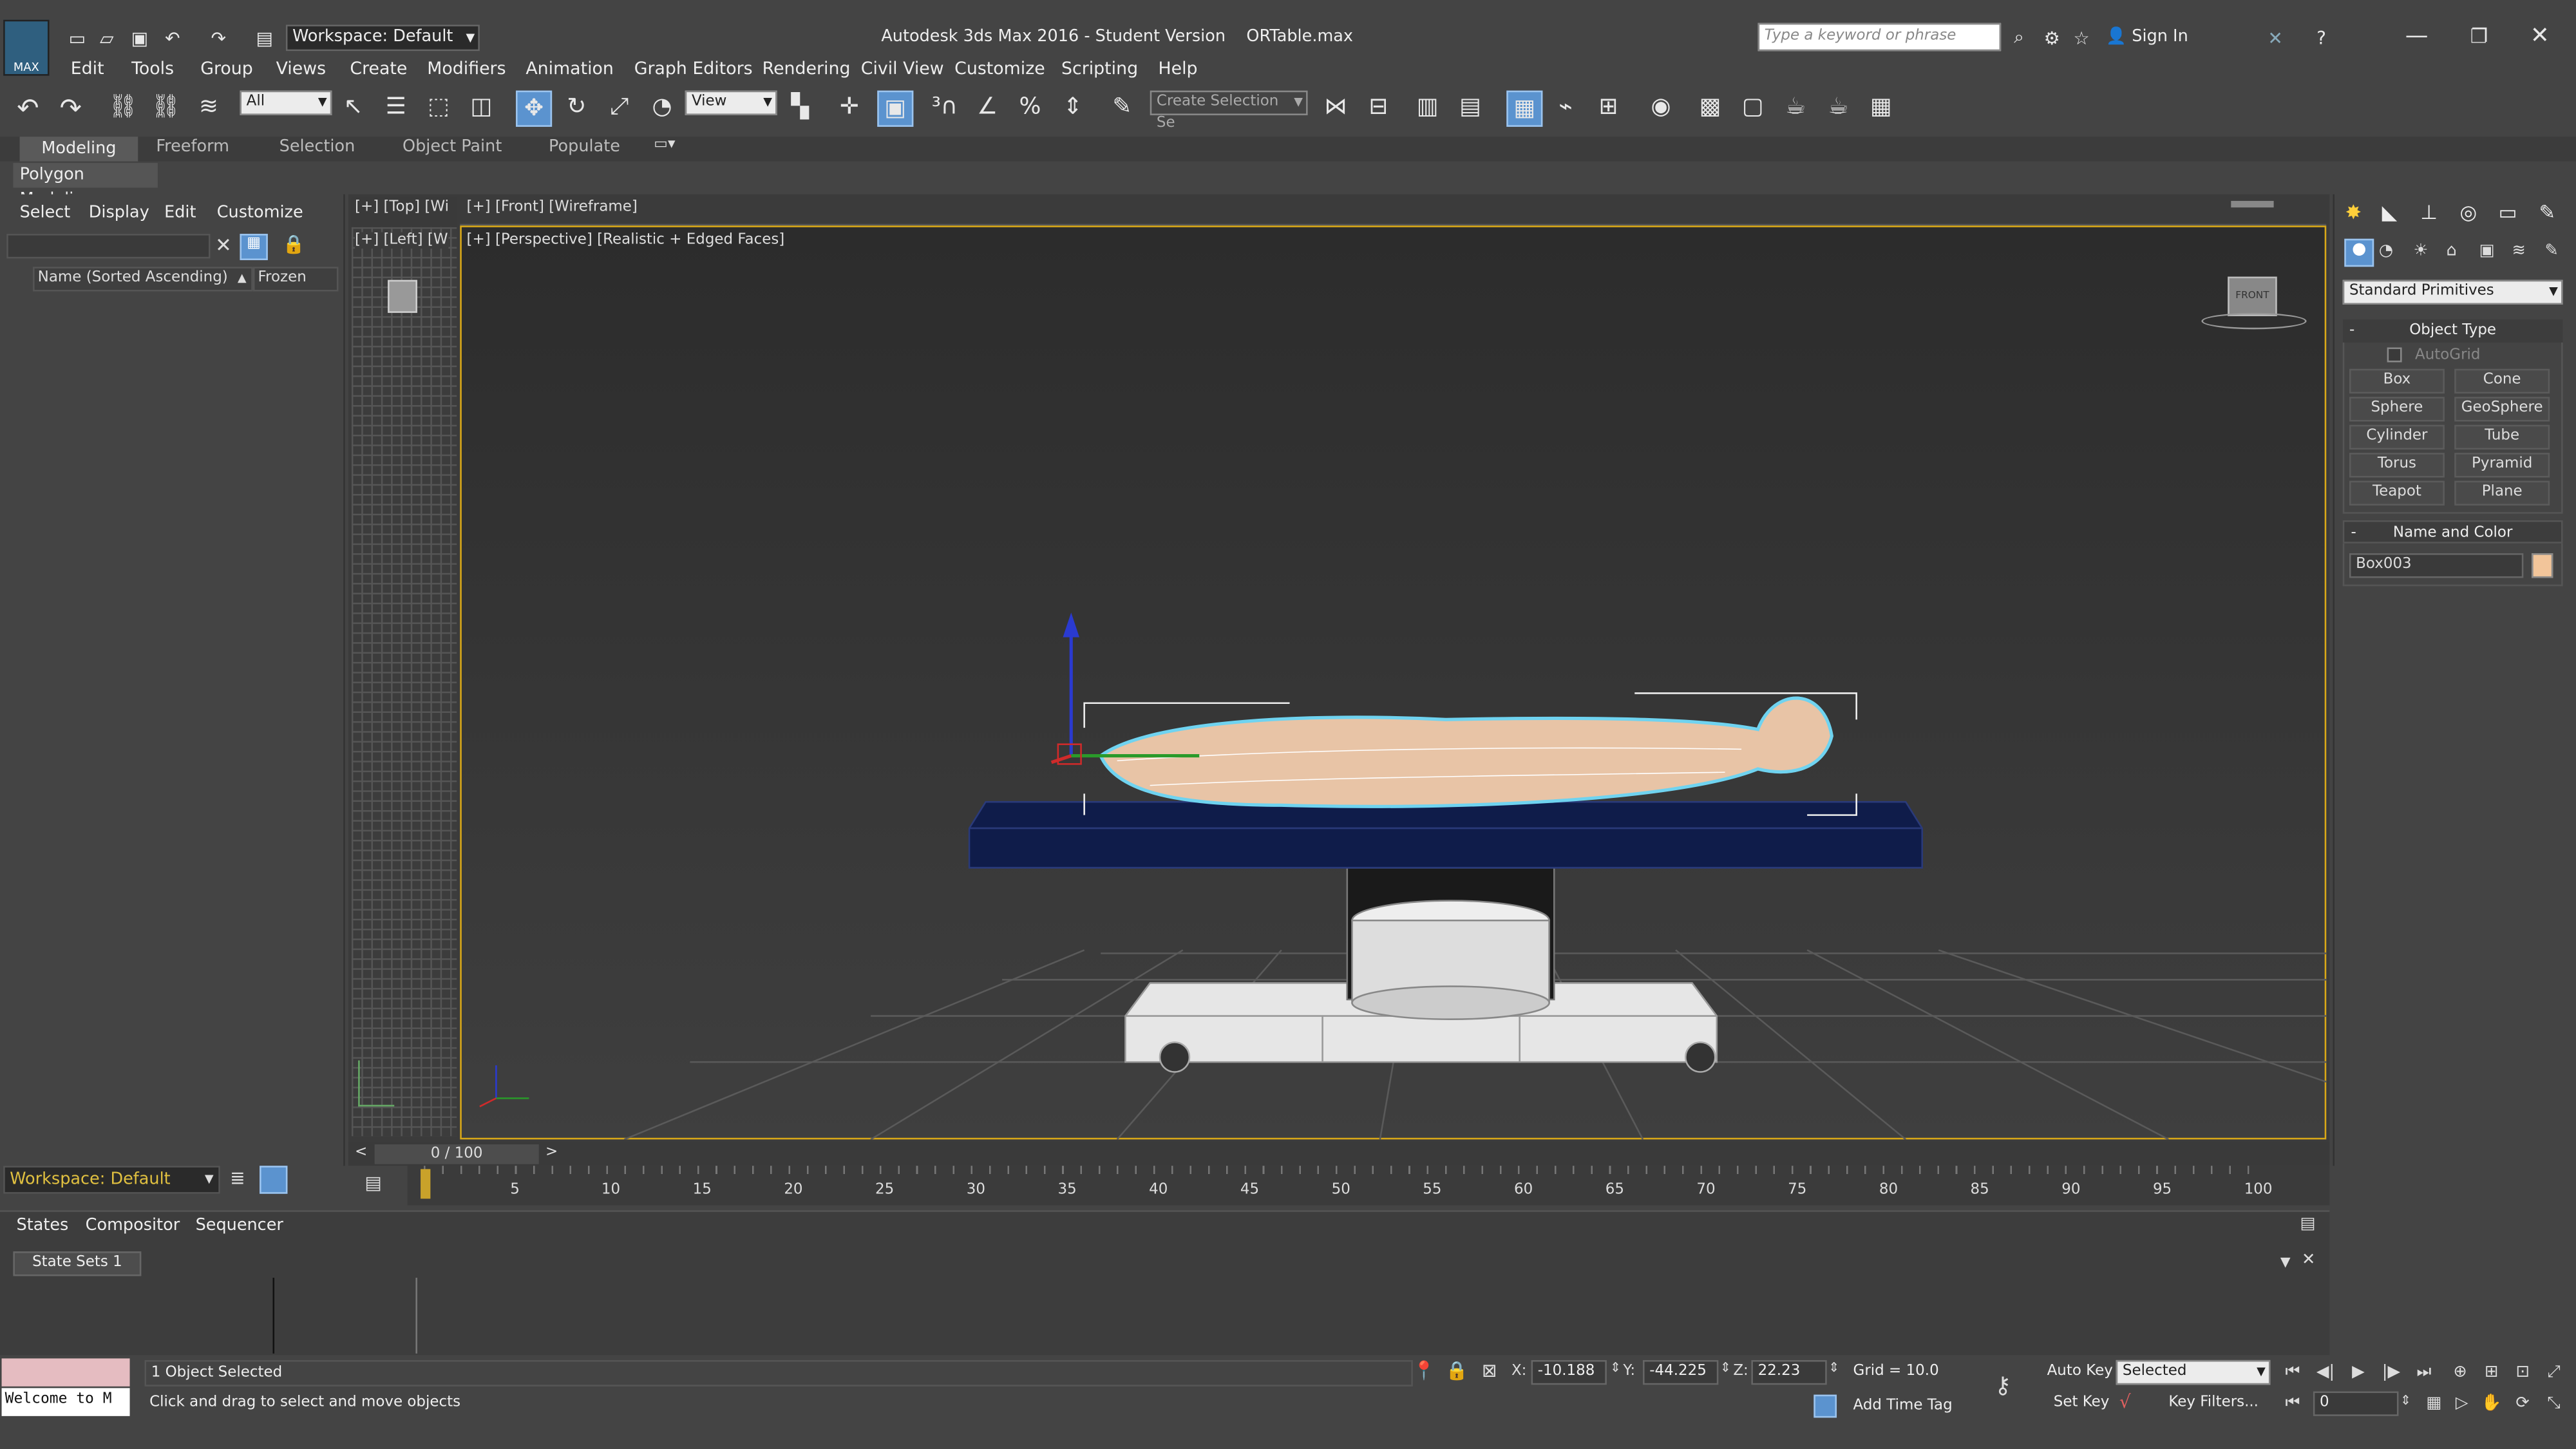 The height and width of the screenshot is (1449, 2576). Describe the element at coordinates (2502, 381) in the screenshot. I see `cone-button: Cone` at that location.